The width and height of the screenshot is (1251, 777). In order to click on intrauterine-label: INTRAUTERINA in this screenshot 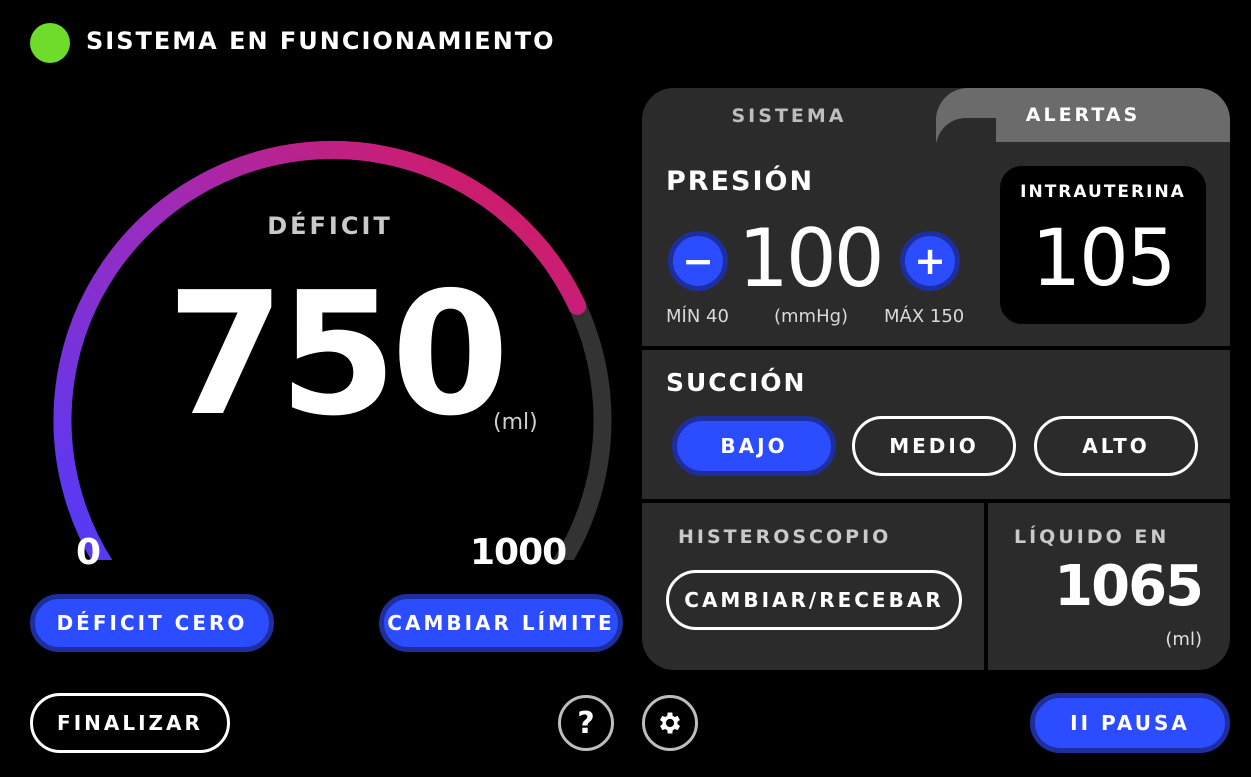, I will do `click(1103, 192)`.